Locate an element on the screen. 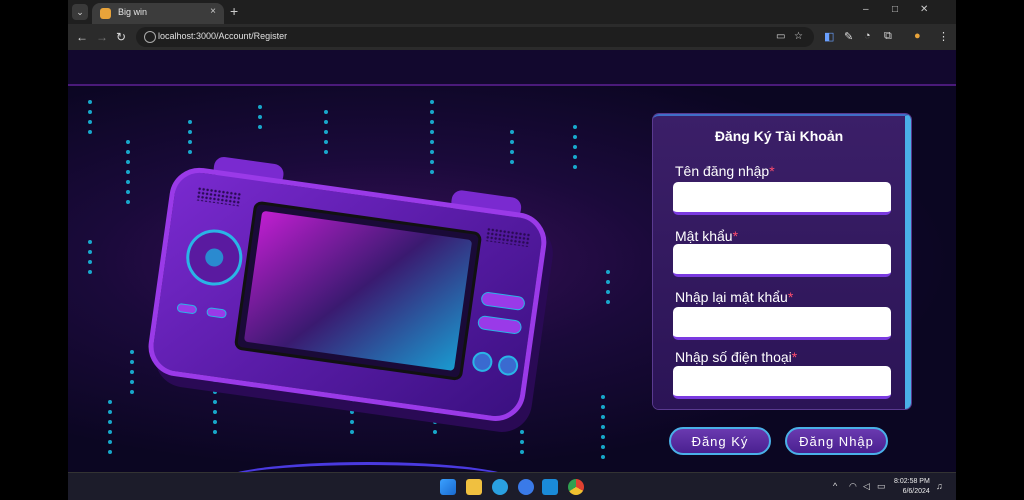 The height and width of the screenshot is (500, 1024). register-button: Đăng Ký is located at coordinates (720, 441).